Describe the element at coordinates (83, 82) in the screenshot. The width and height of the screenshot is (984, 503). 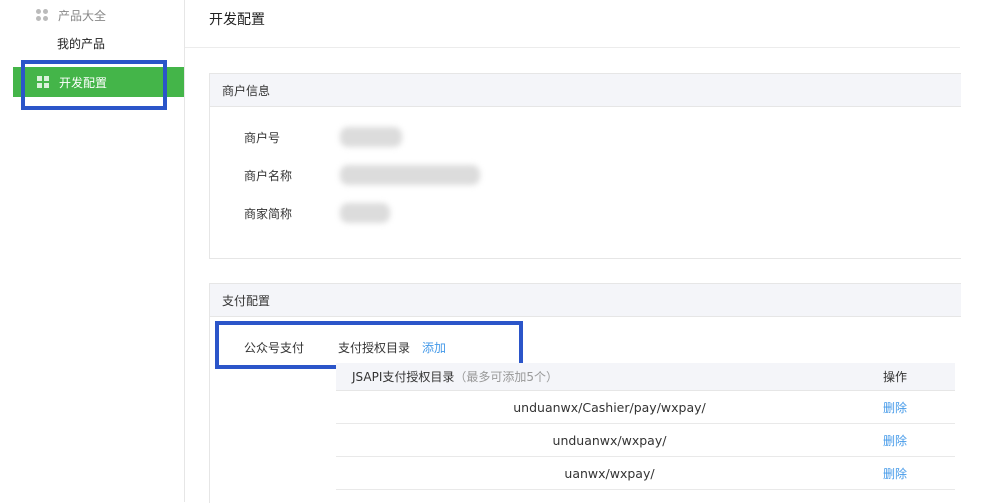
I see `sidebar-item-label: 开发配置` at that location.